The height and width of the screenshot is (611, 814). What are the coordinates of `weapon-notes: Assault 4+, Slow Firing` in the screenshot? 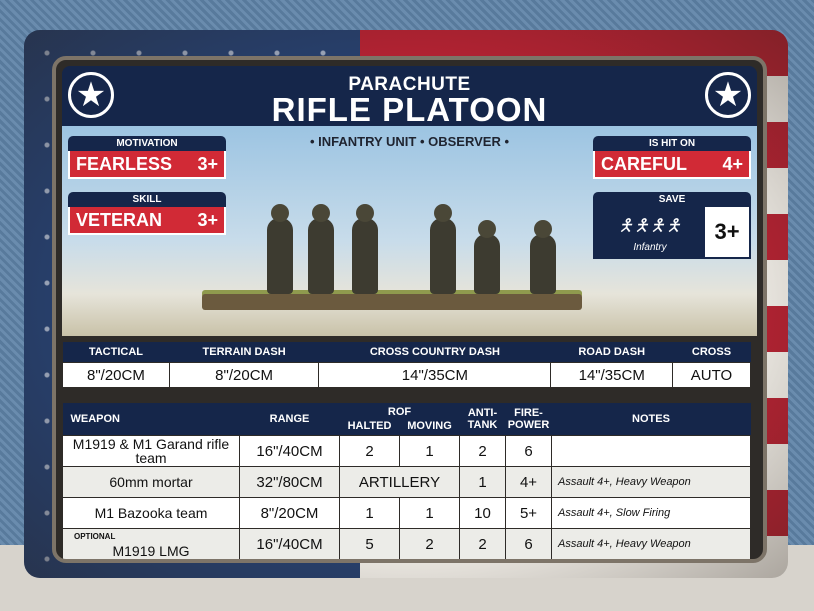 It's located at (651, 513).